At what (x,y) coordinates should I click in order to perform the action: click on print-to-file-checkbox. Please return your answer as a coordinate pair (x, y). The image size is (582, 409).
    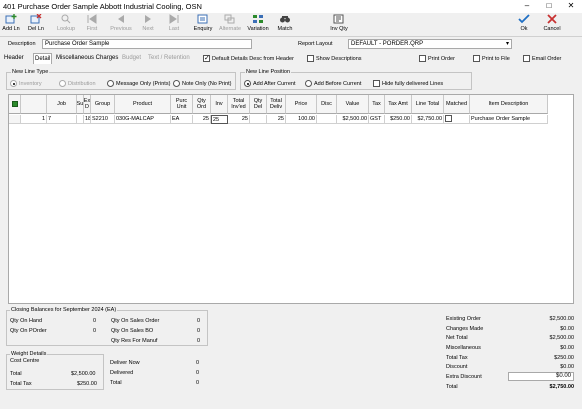
    Looking at the image, I should click on (476, 58).